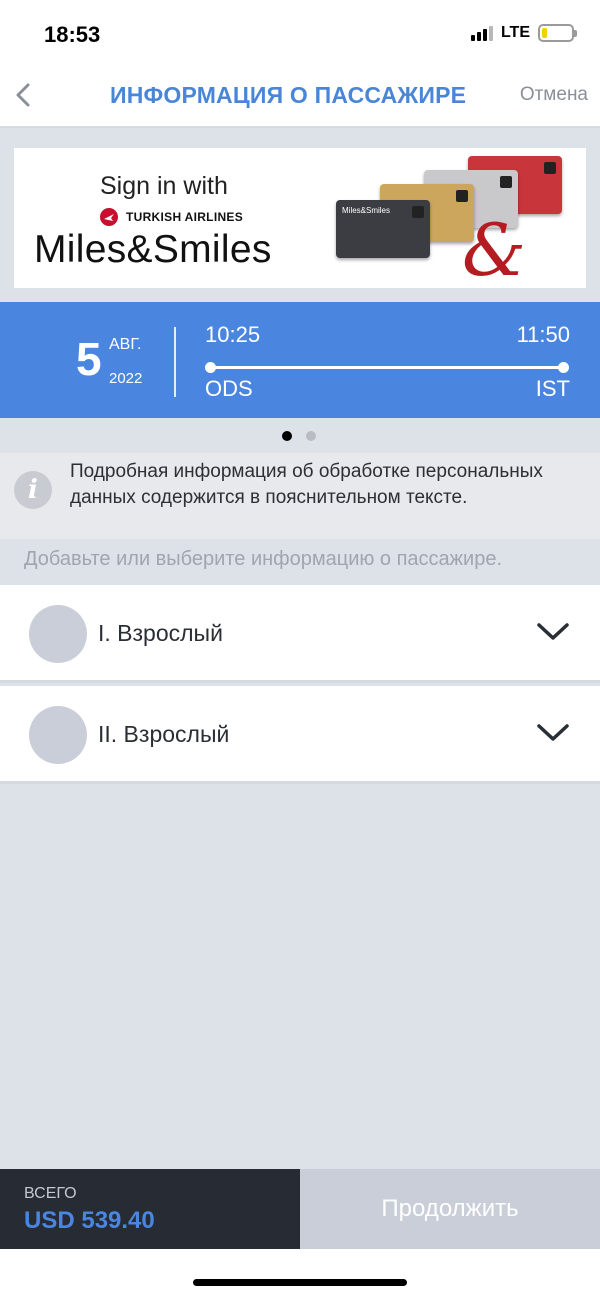  Describe the element at coordinates (126, 378) in the screenshot. I see `flight-year: 2022` at that location.